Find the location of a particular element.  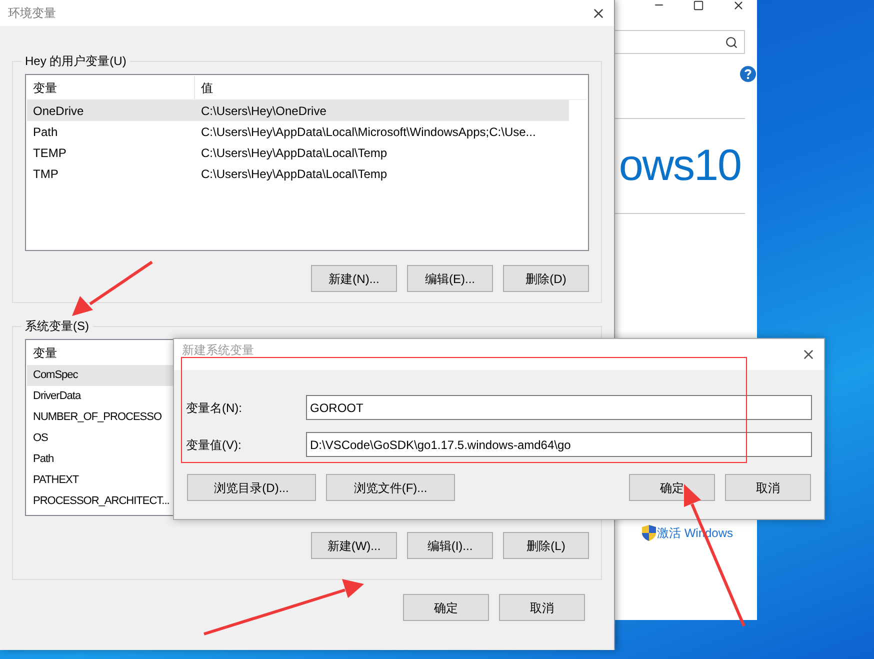

help-icon is located at coordinates (748, 74).